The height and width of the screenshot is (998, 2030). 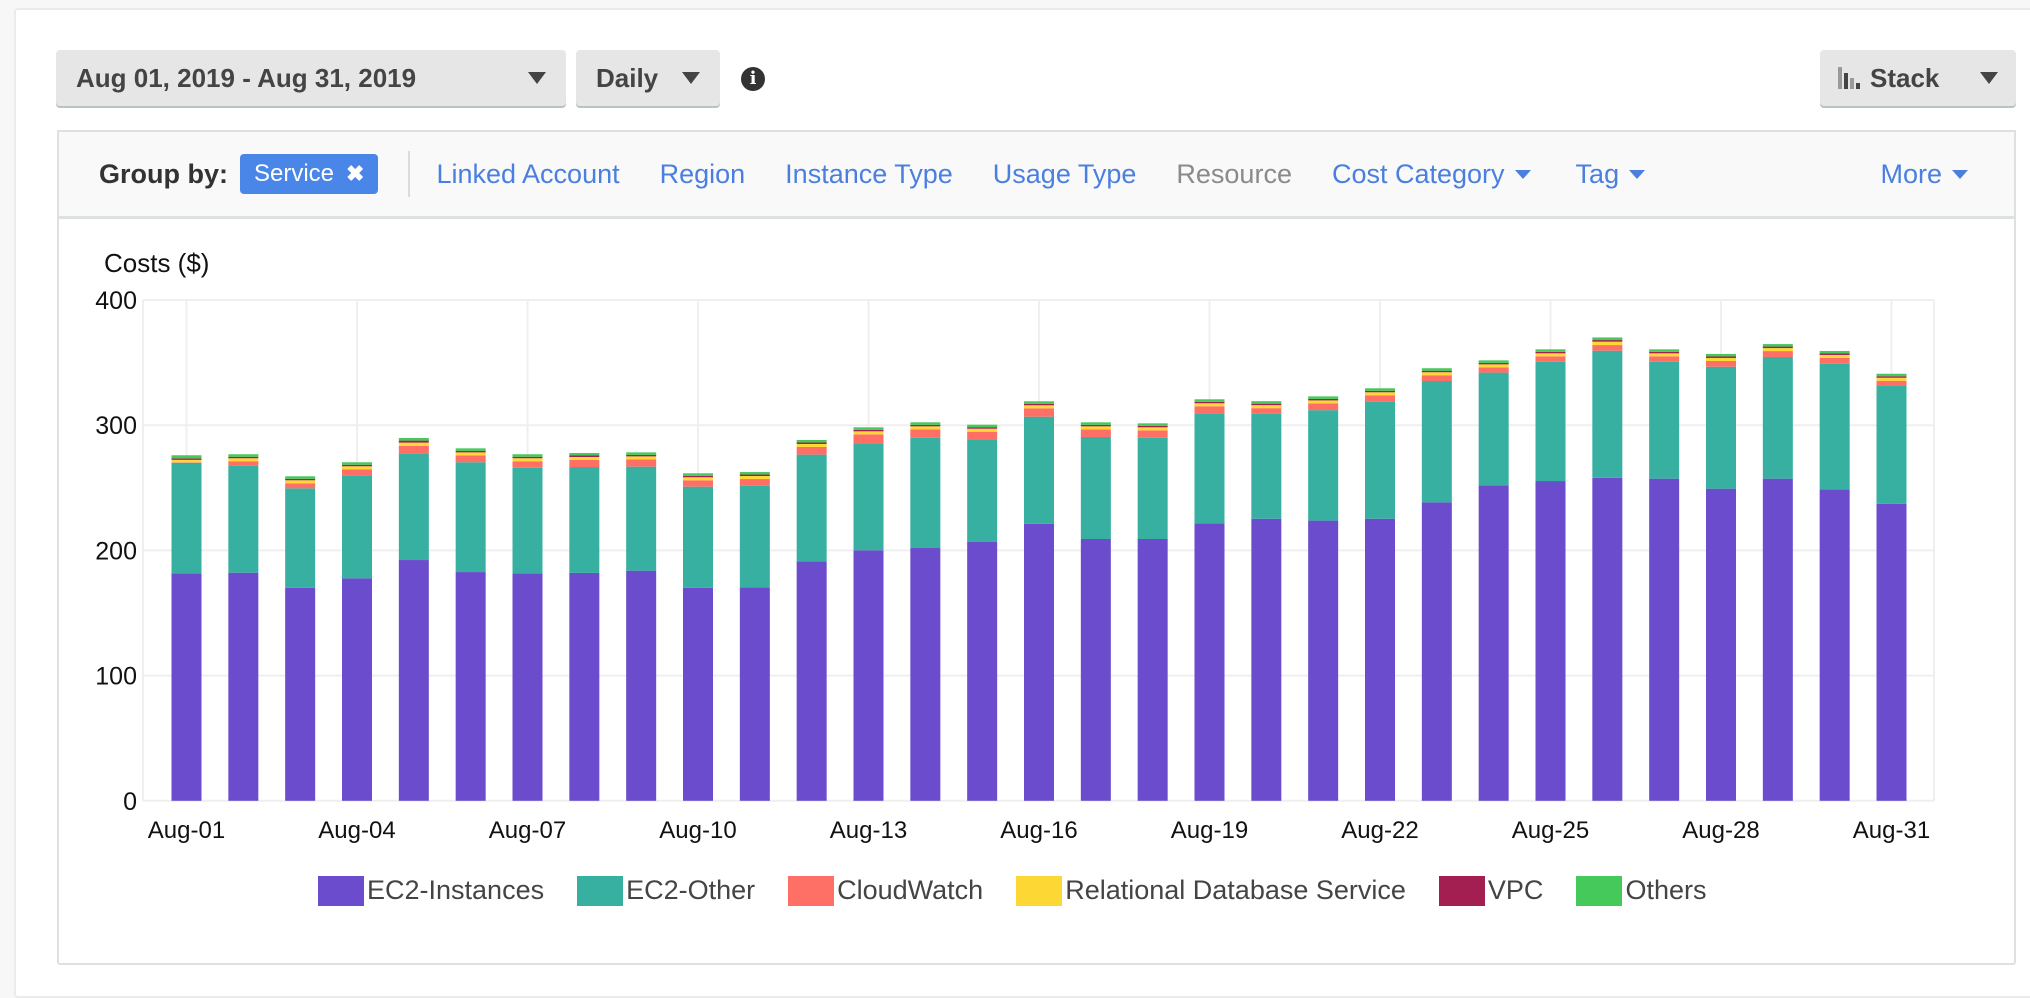 What do you see at coordinates (527, 830) in the screenshot?
I see `x-tick-label: Aug-07` at bounding box center [527, 830].